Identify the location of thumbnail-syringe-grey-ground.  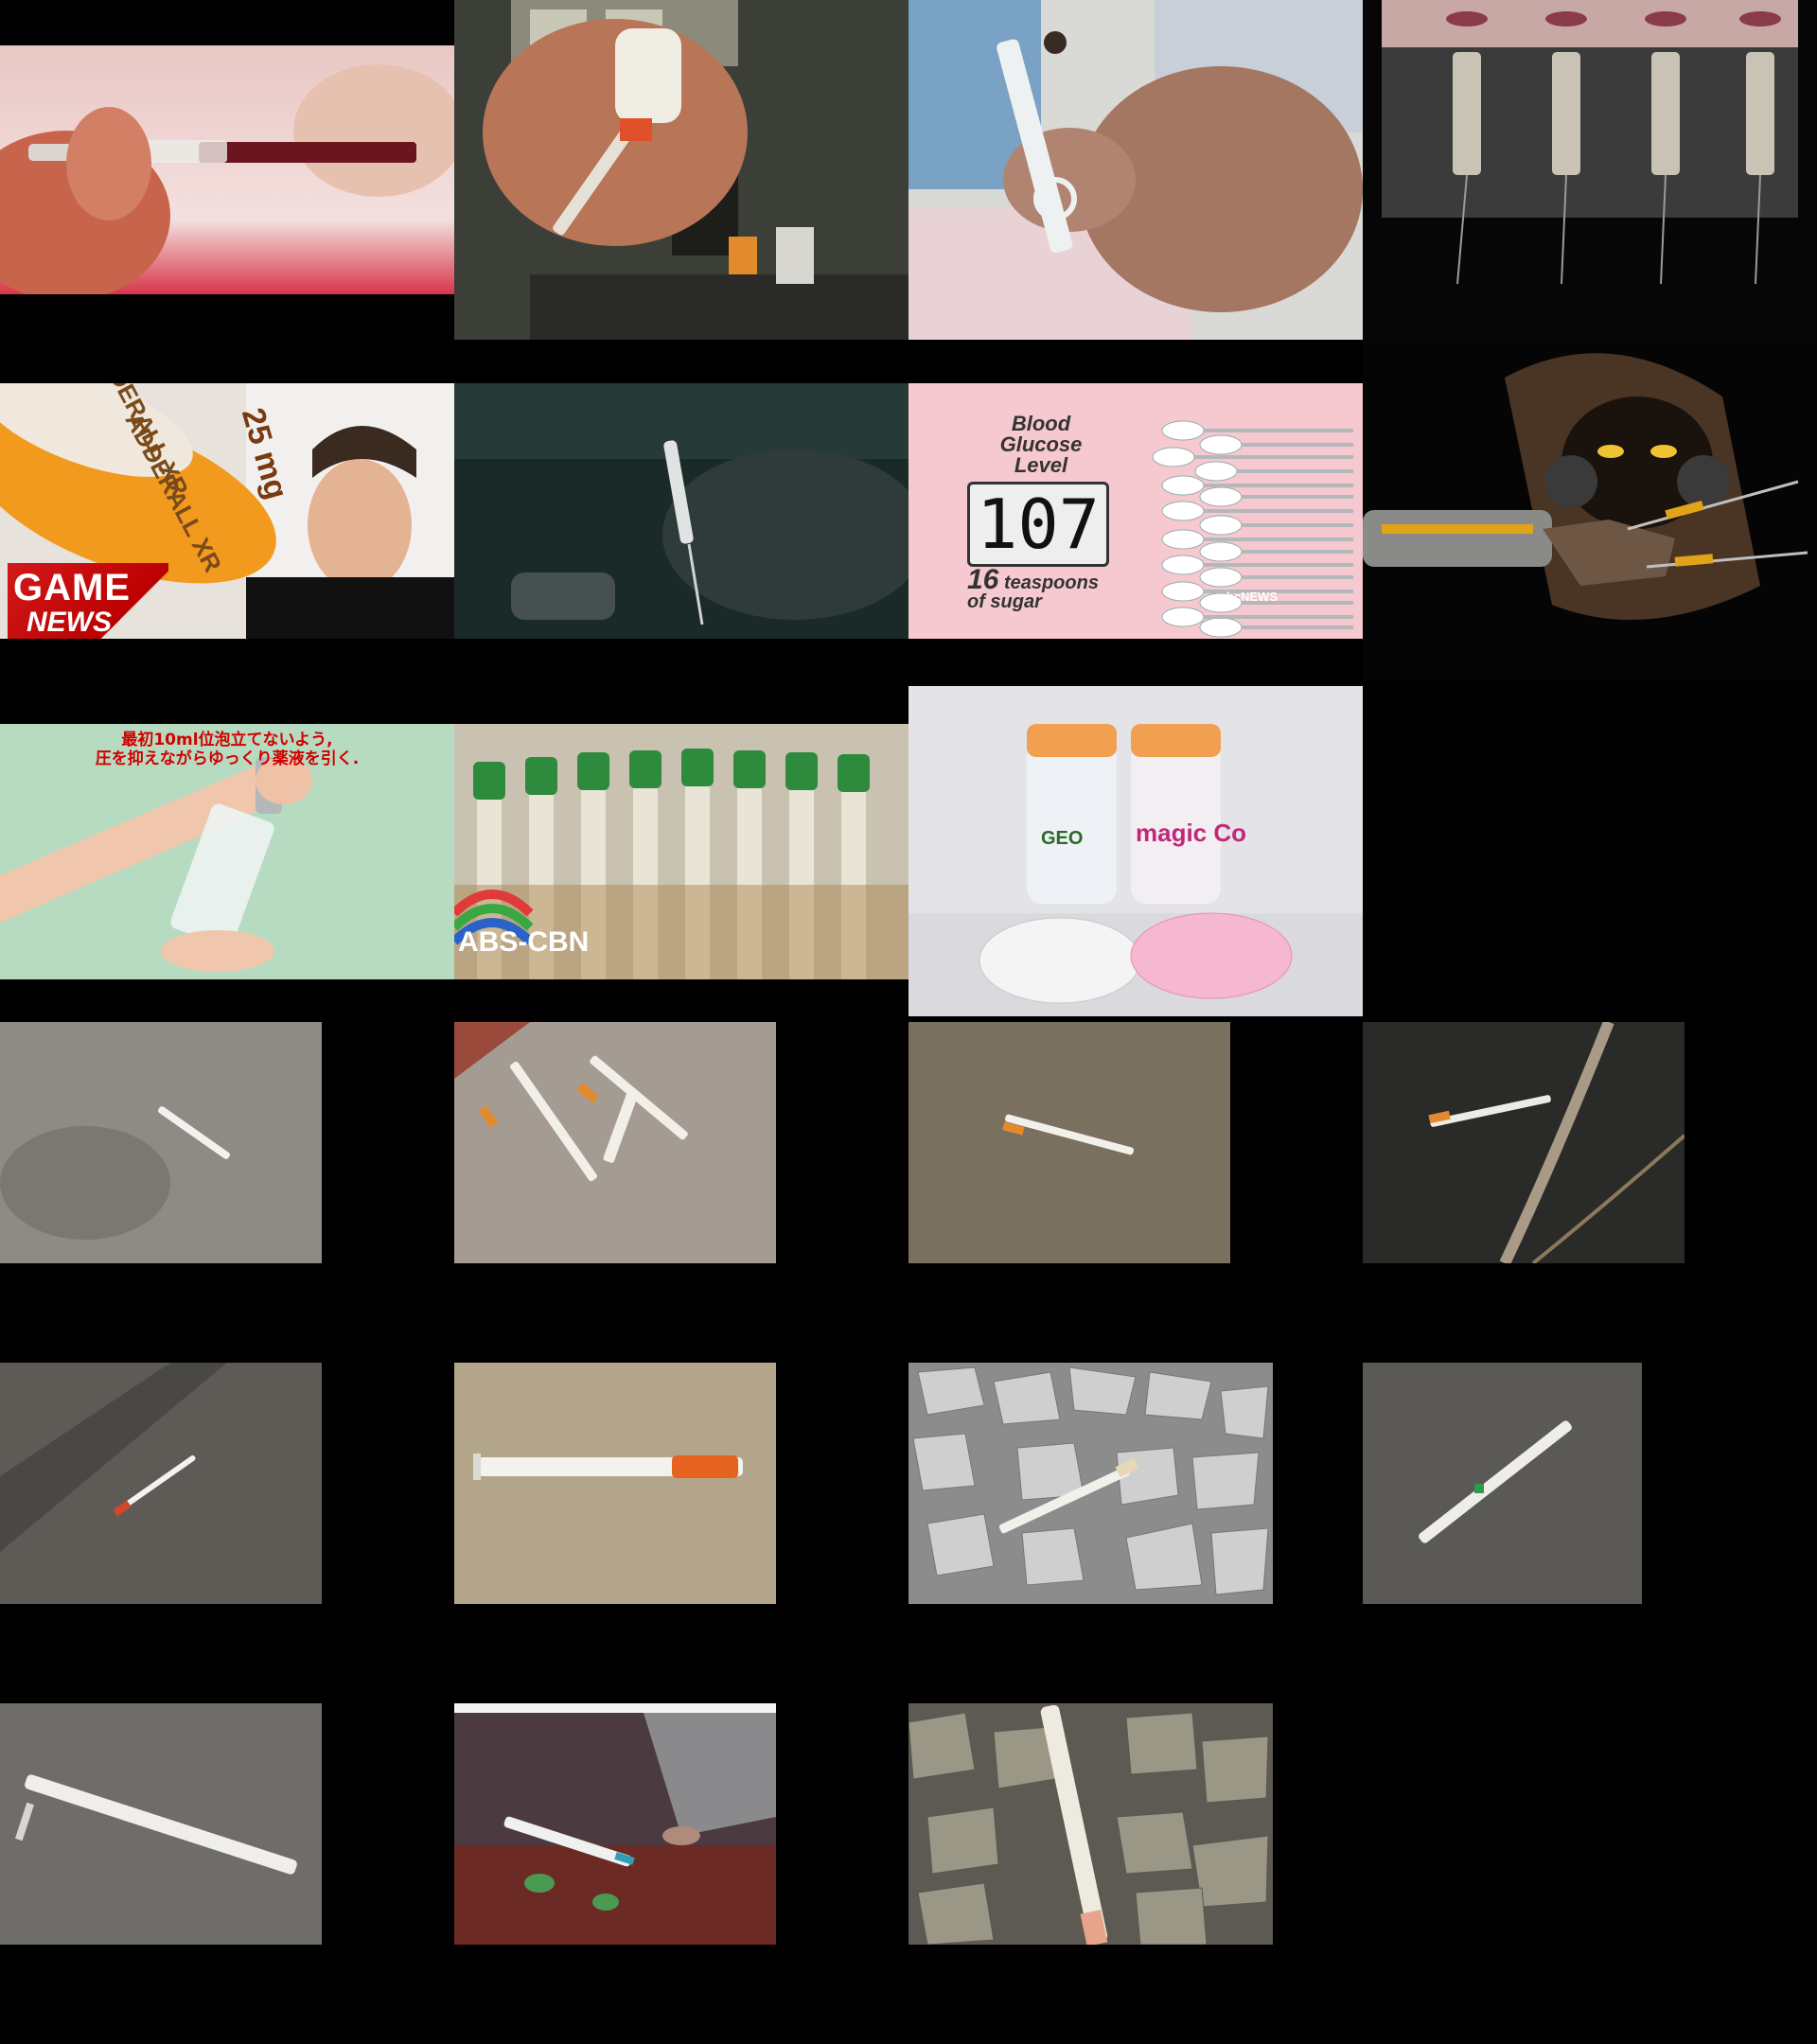
(1502, 1483).